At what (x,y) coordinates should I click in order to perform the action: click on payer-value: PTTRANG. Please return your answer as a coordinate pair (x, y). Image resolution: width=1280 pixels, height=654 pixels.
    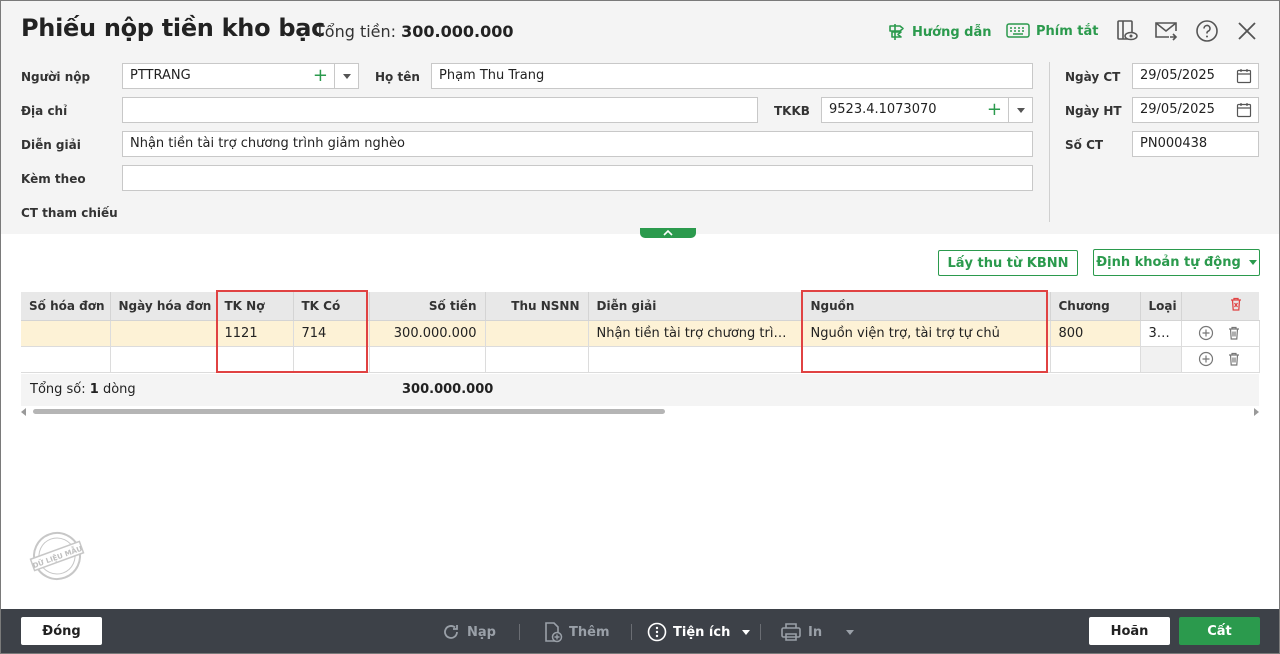
    Looking at the image, I should click on (160, 75).